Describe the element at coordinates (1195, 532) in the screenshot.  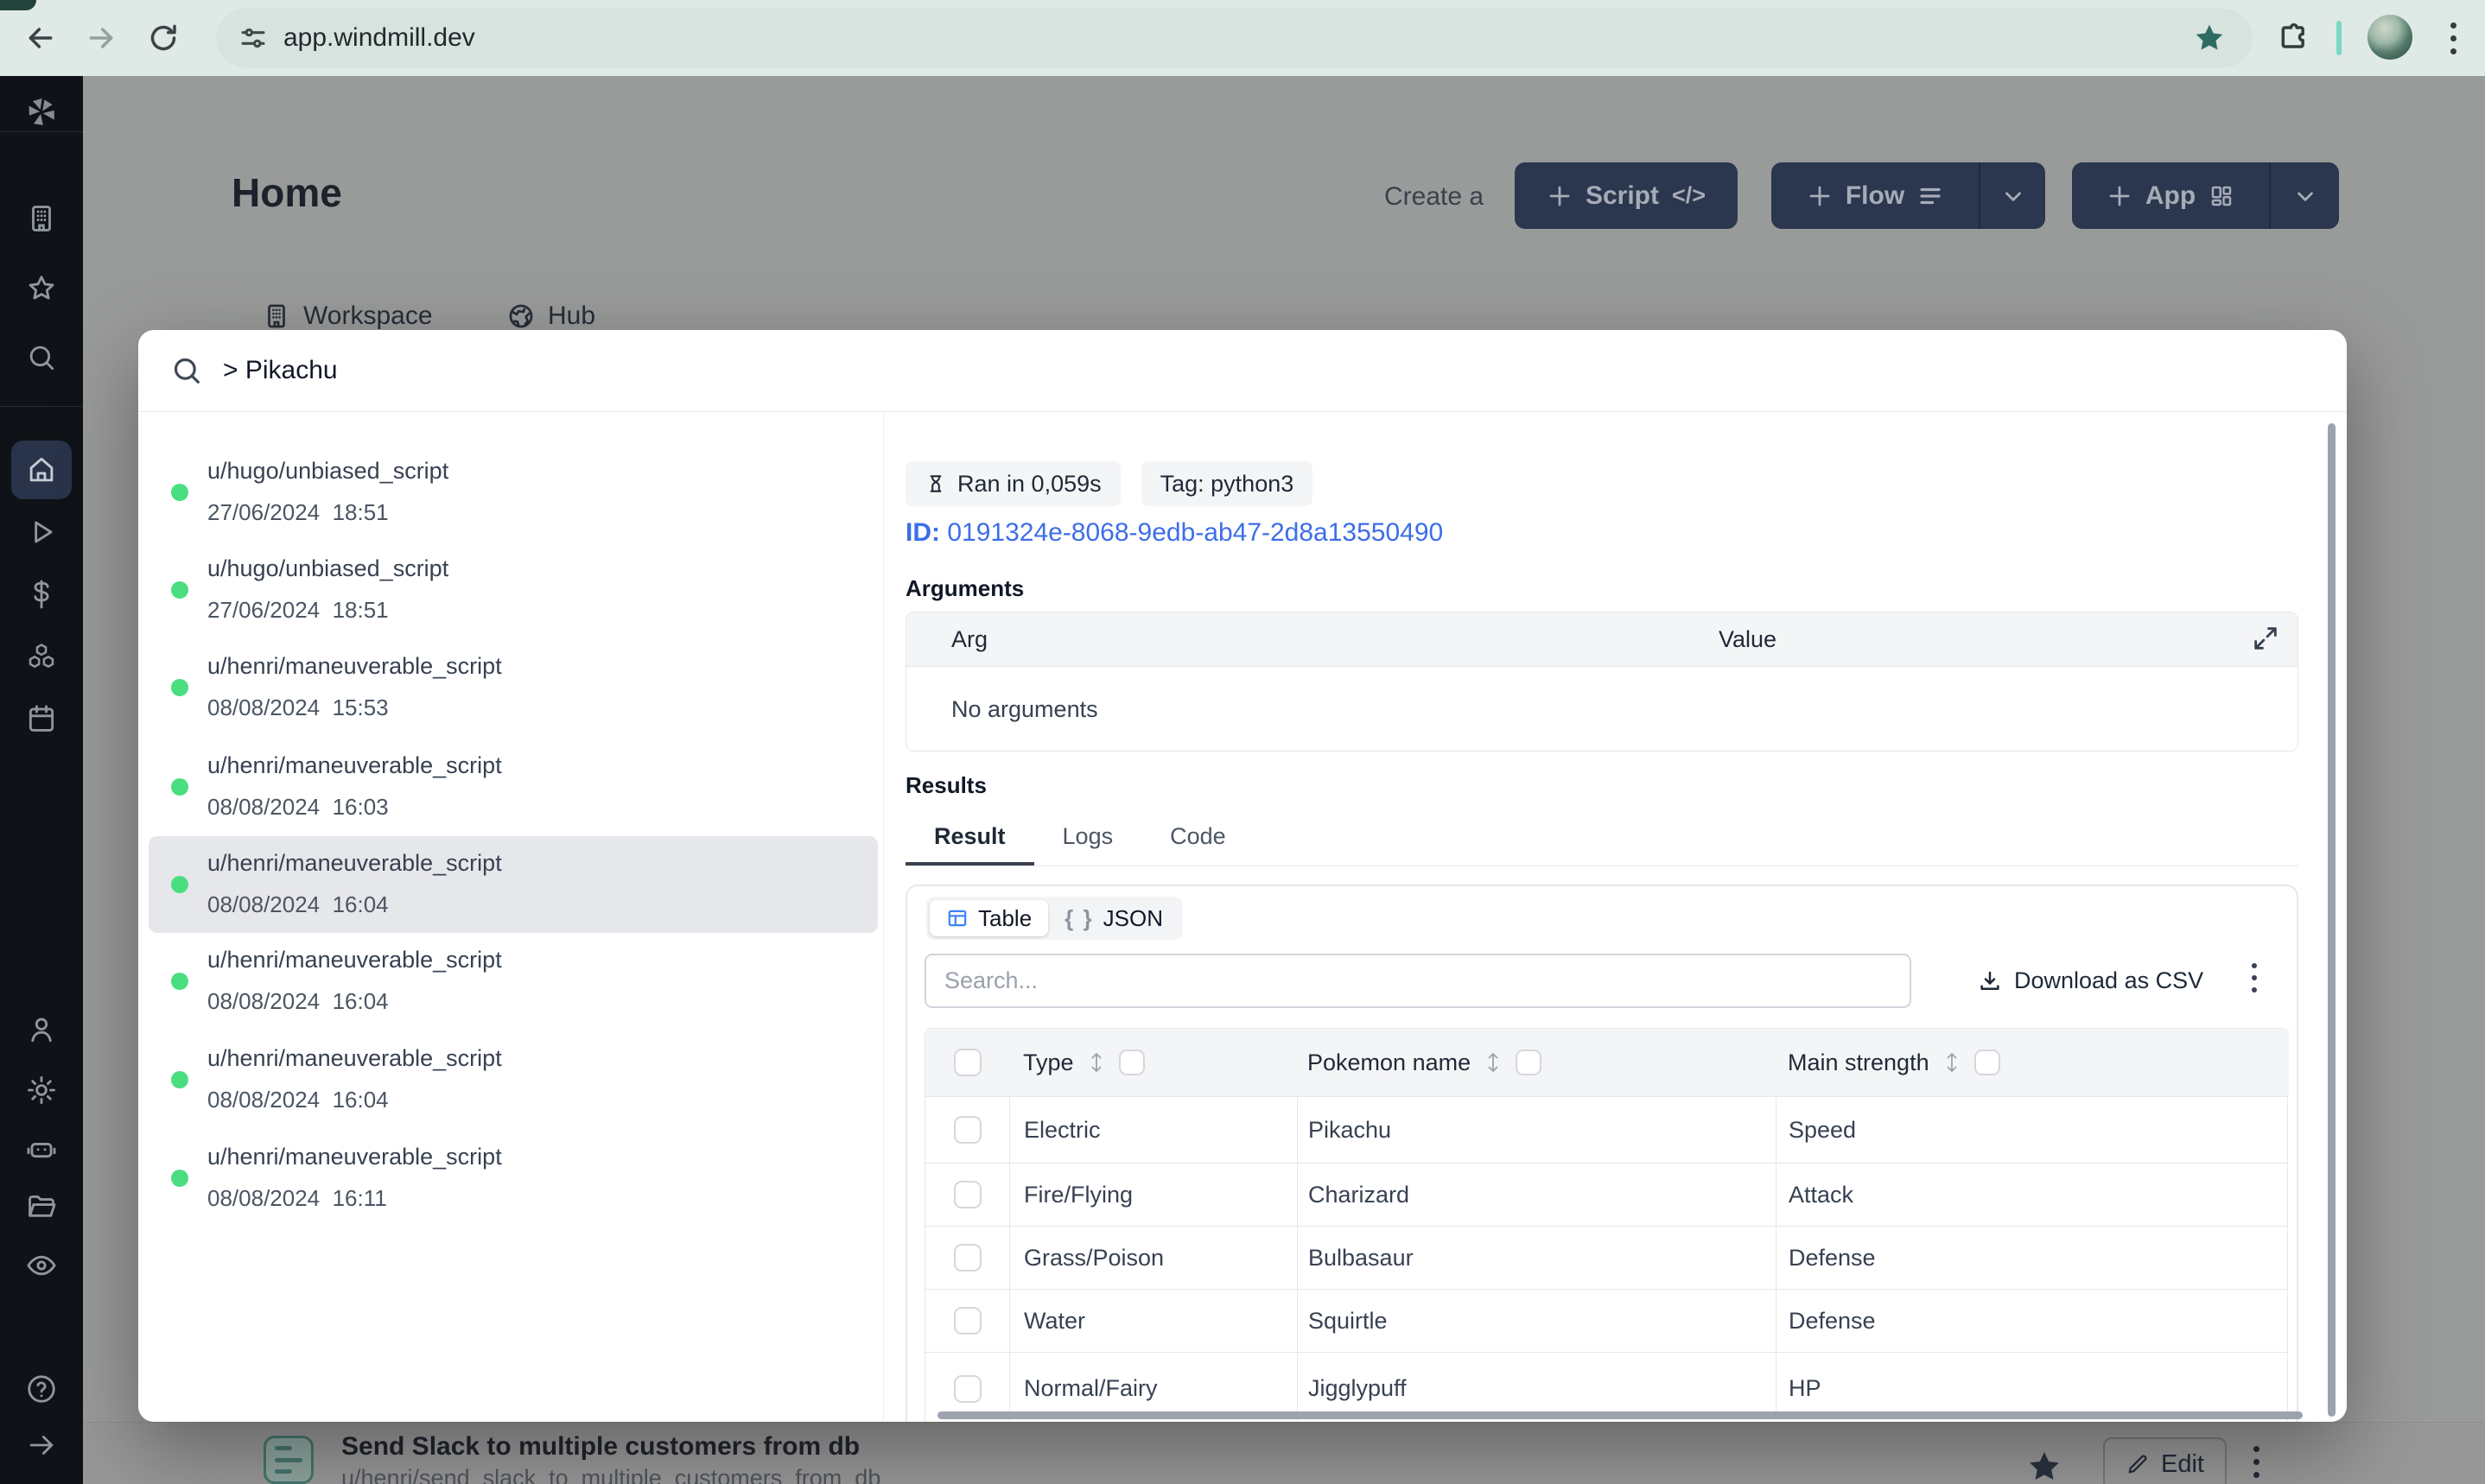
I see `job-id-value: 0191324e-8068-9edb-ab47-2d8a13550490` at that location.